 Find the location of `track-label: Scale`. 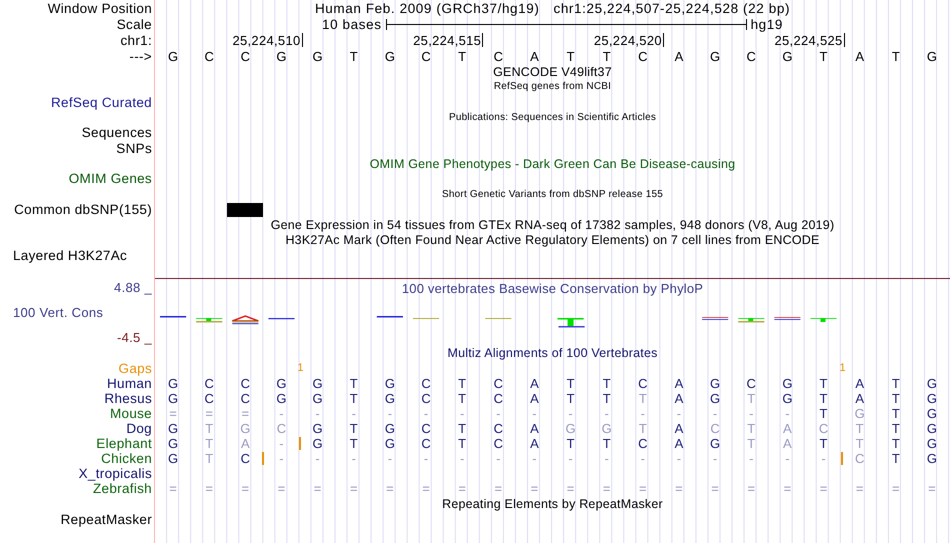

track-label: Scale is located at coordinates (134, 24).